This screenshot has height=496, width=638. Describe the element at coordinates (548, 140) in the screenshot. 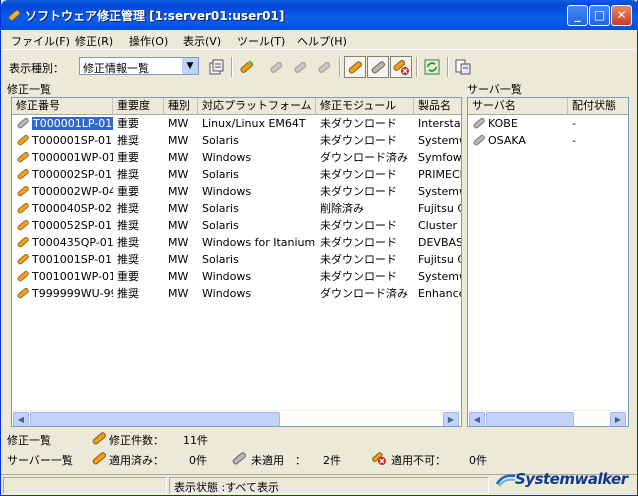

I see `list-item: OSAKA -` at that location.